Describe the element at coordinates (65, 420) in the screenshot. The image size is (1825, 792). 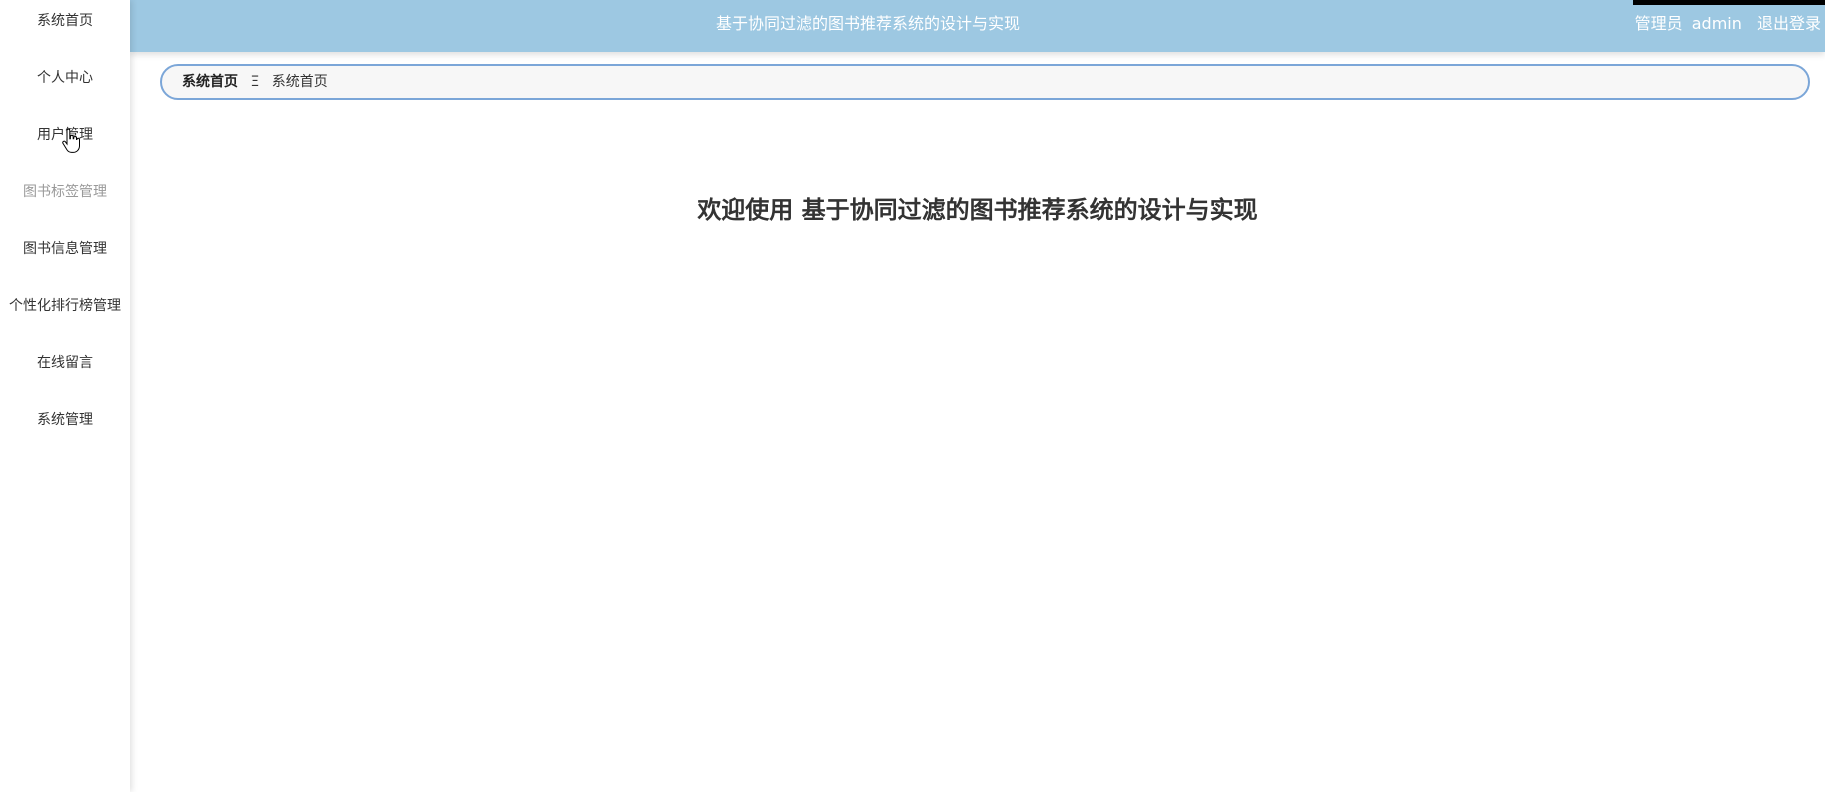
I see `sidebar-item-label: 系统管理` at that location.